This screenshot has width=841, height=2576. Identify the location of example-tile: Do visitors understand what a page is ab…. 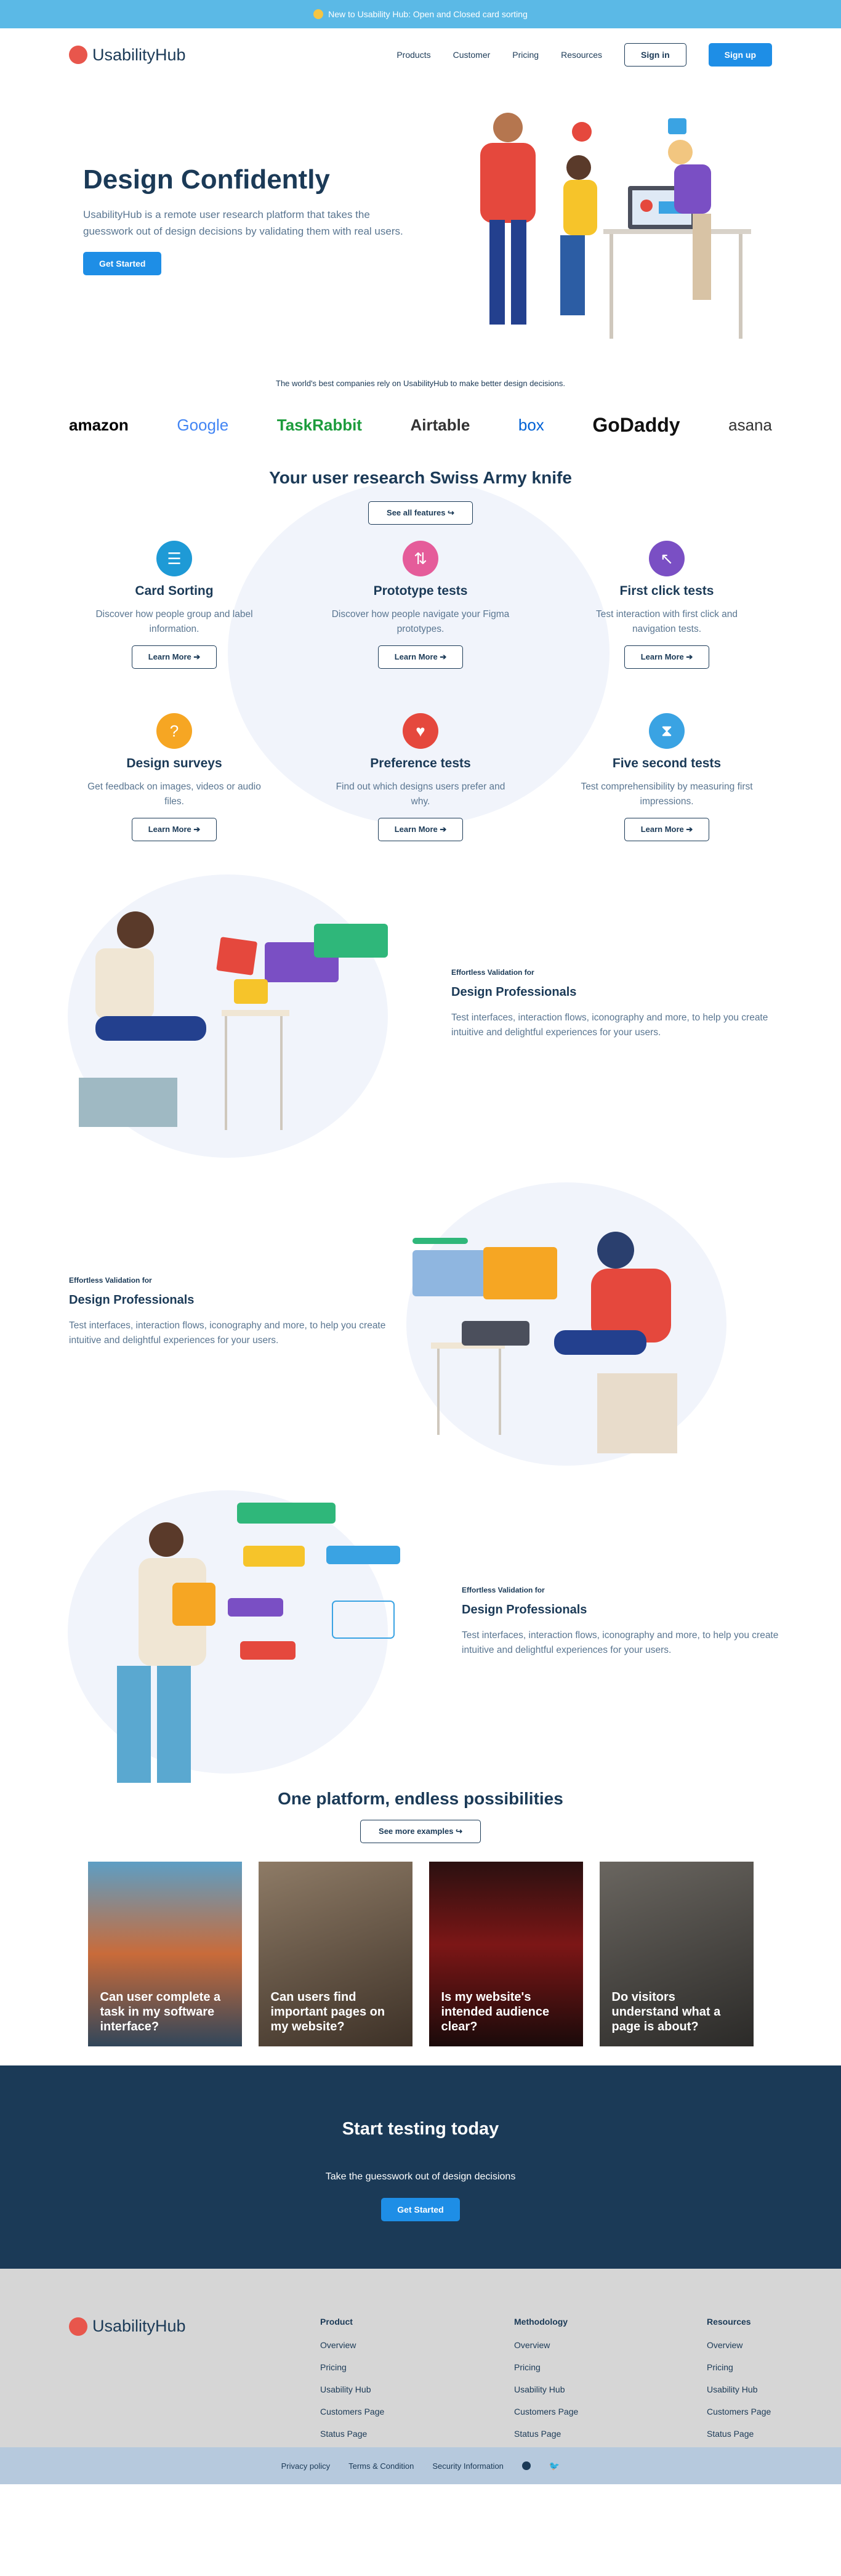
(676, 1954).